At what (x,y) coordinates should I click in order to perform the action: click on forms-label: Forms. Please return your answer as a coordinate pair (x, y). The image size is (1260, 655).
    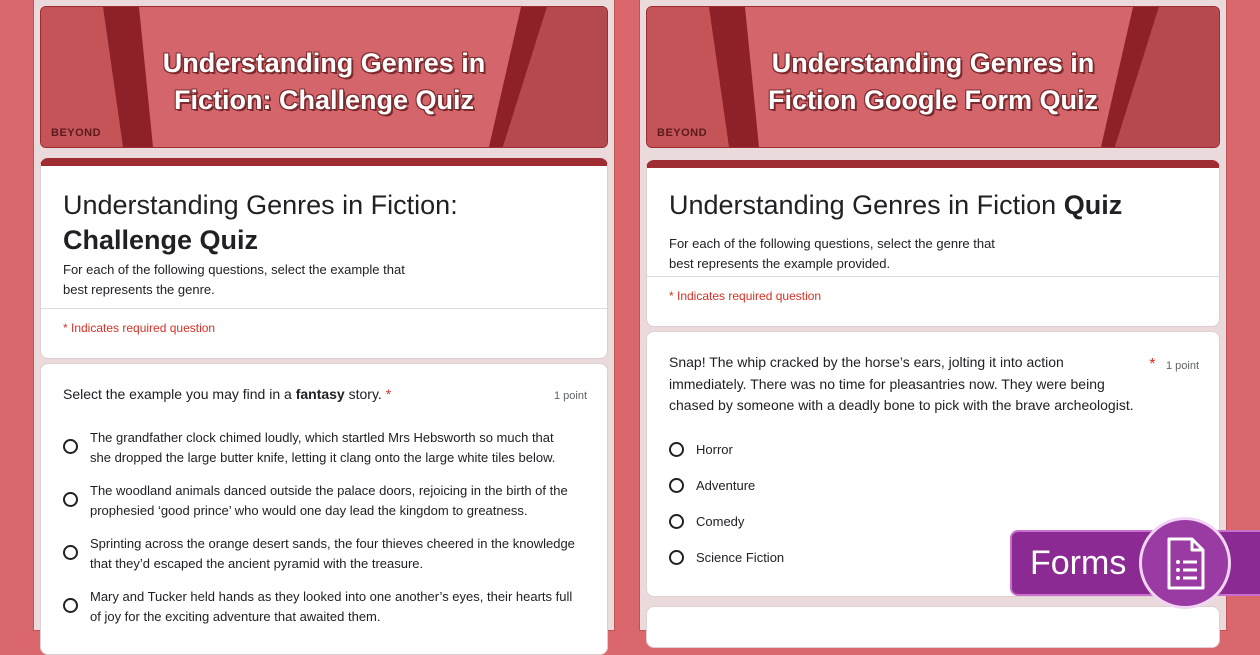
    Looking at the image, I should click on (1078, 563).